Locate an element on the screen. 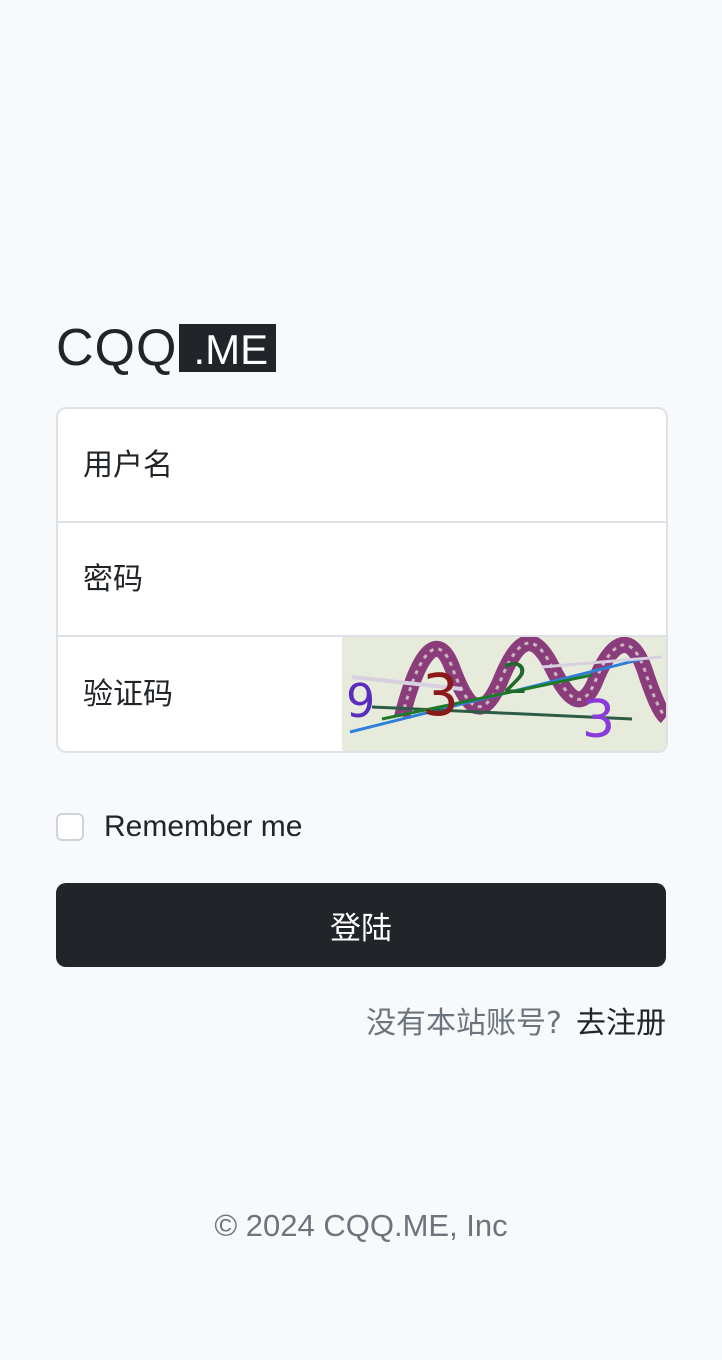  captcha-image: 9 3 2 3 is located at coordinates (504, 694).